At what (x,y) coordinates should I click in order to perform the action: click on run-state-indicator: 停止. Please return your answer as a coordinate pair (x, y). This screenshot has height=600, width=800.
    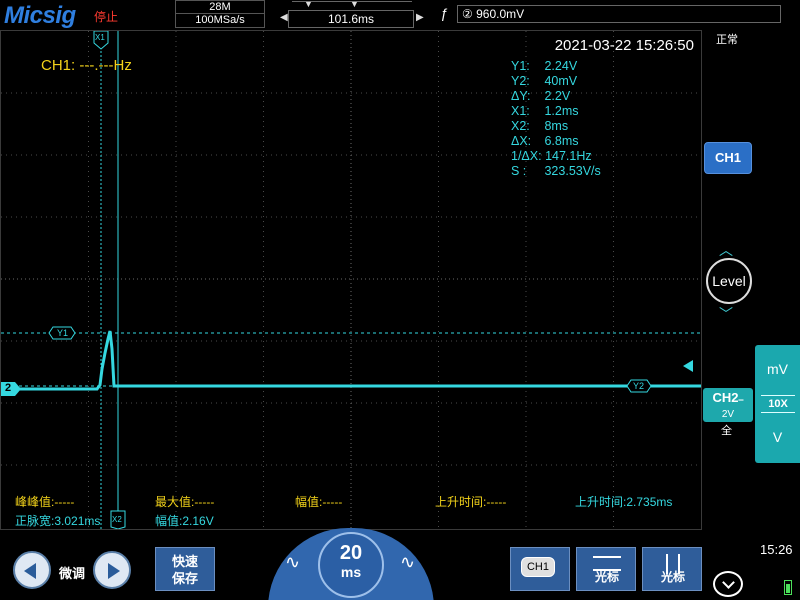
    Looking at the image, I should click on (106, 16).